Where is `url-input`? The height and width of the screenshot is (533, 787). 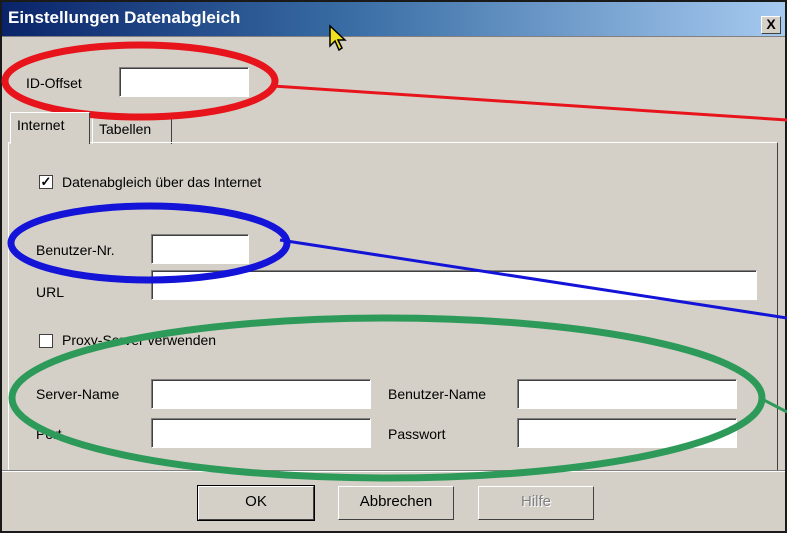 url-input is located at coordinates (454, 285).